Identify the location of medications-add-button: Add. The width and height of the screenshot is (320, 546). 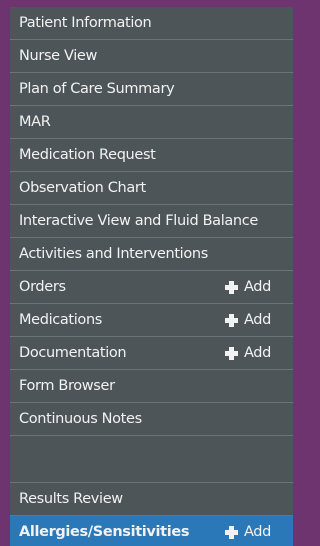
(247, 320).